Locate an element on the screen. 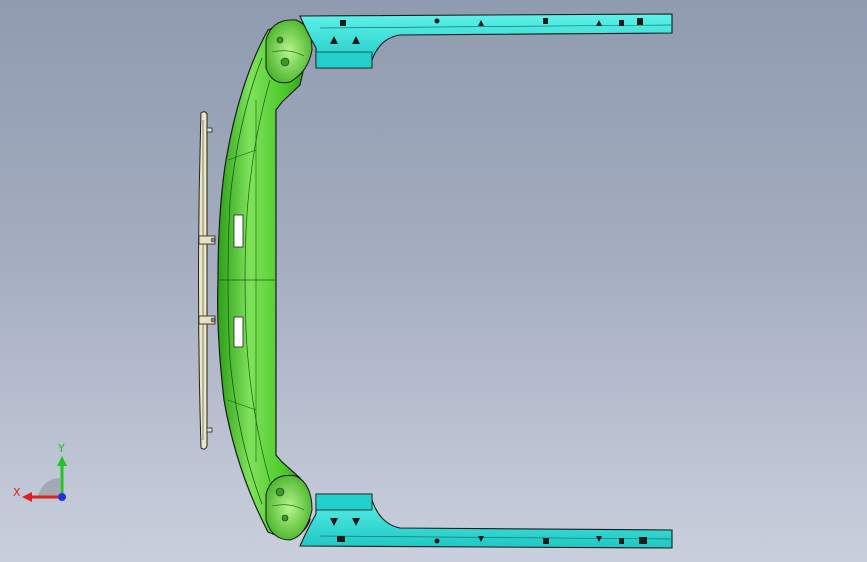 This screenshot has width=867, height=562. x-arrow is located at coordinates (27, 497).